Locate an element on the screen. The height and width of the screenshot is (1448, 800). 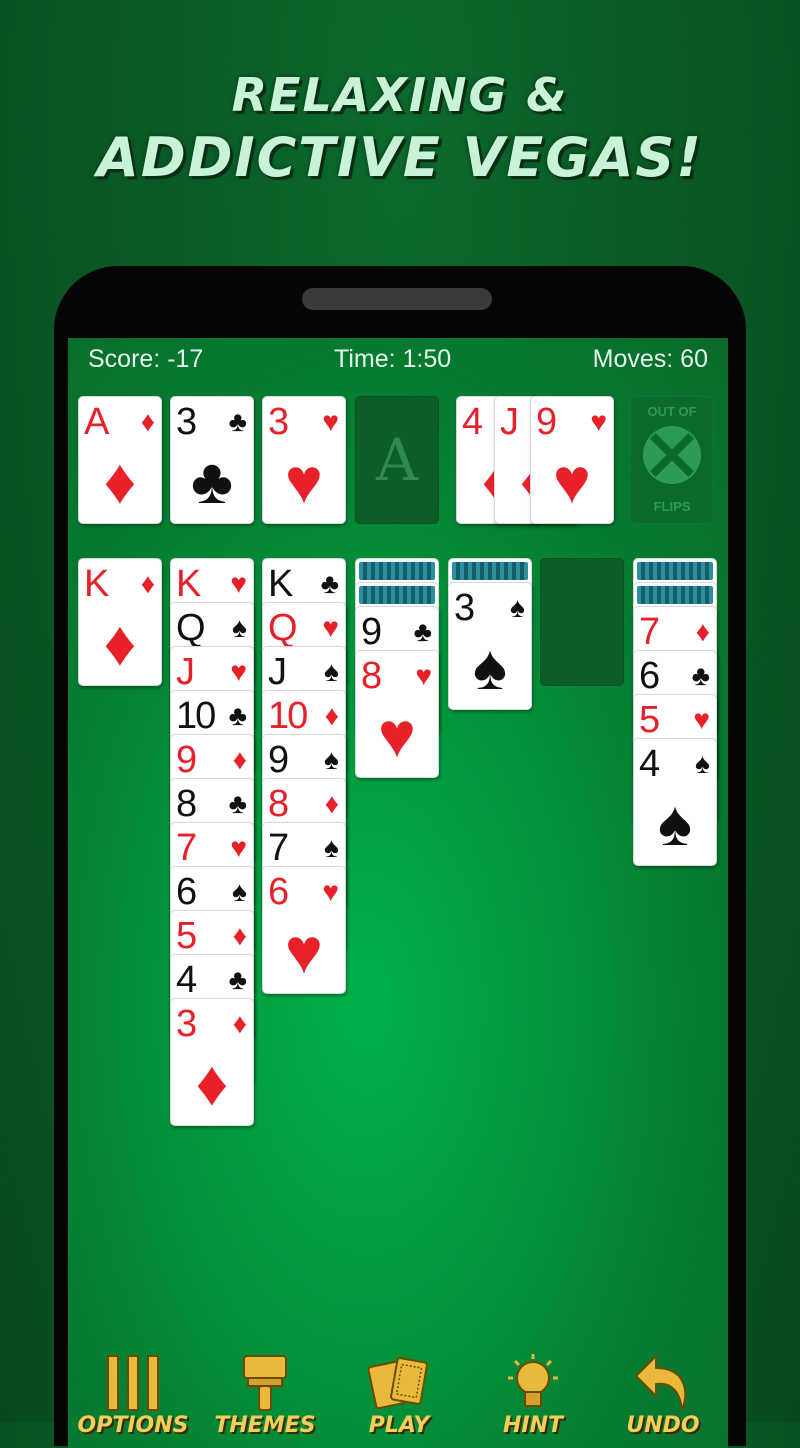
out-of-flips-icon is located at coordinates (672, 455).